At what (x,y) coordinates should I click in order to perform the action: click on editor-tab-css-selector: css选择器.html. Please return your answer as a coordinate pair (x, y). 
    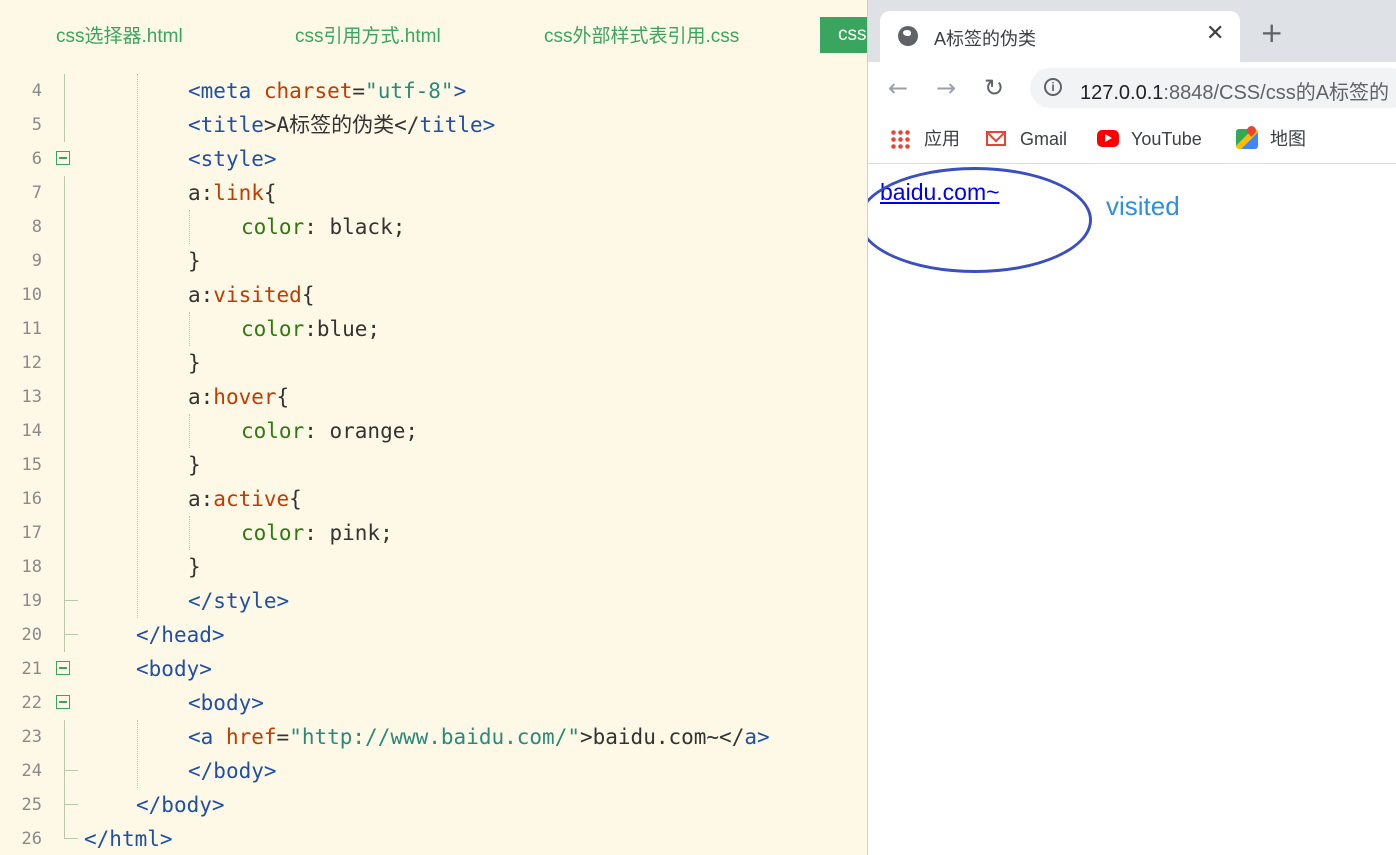
    Looking at the image, I should click on (119, 37).